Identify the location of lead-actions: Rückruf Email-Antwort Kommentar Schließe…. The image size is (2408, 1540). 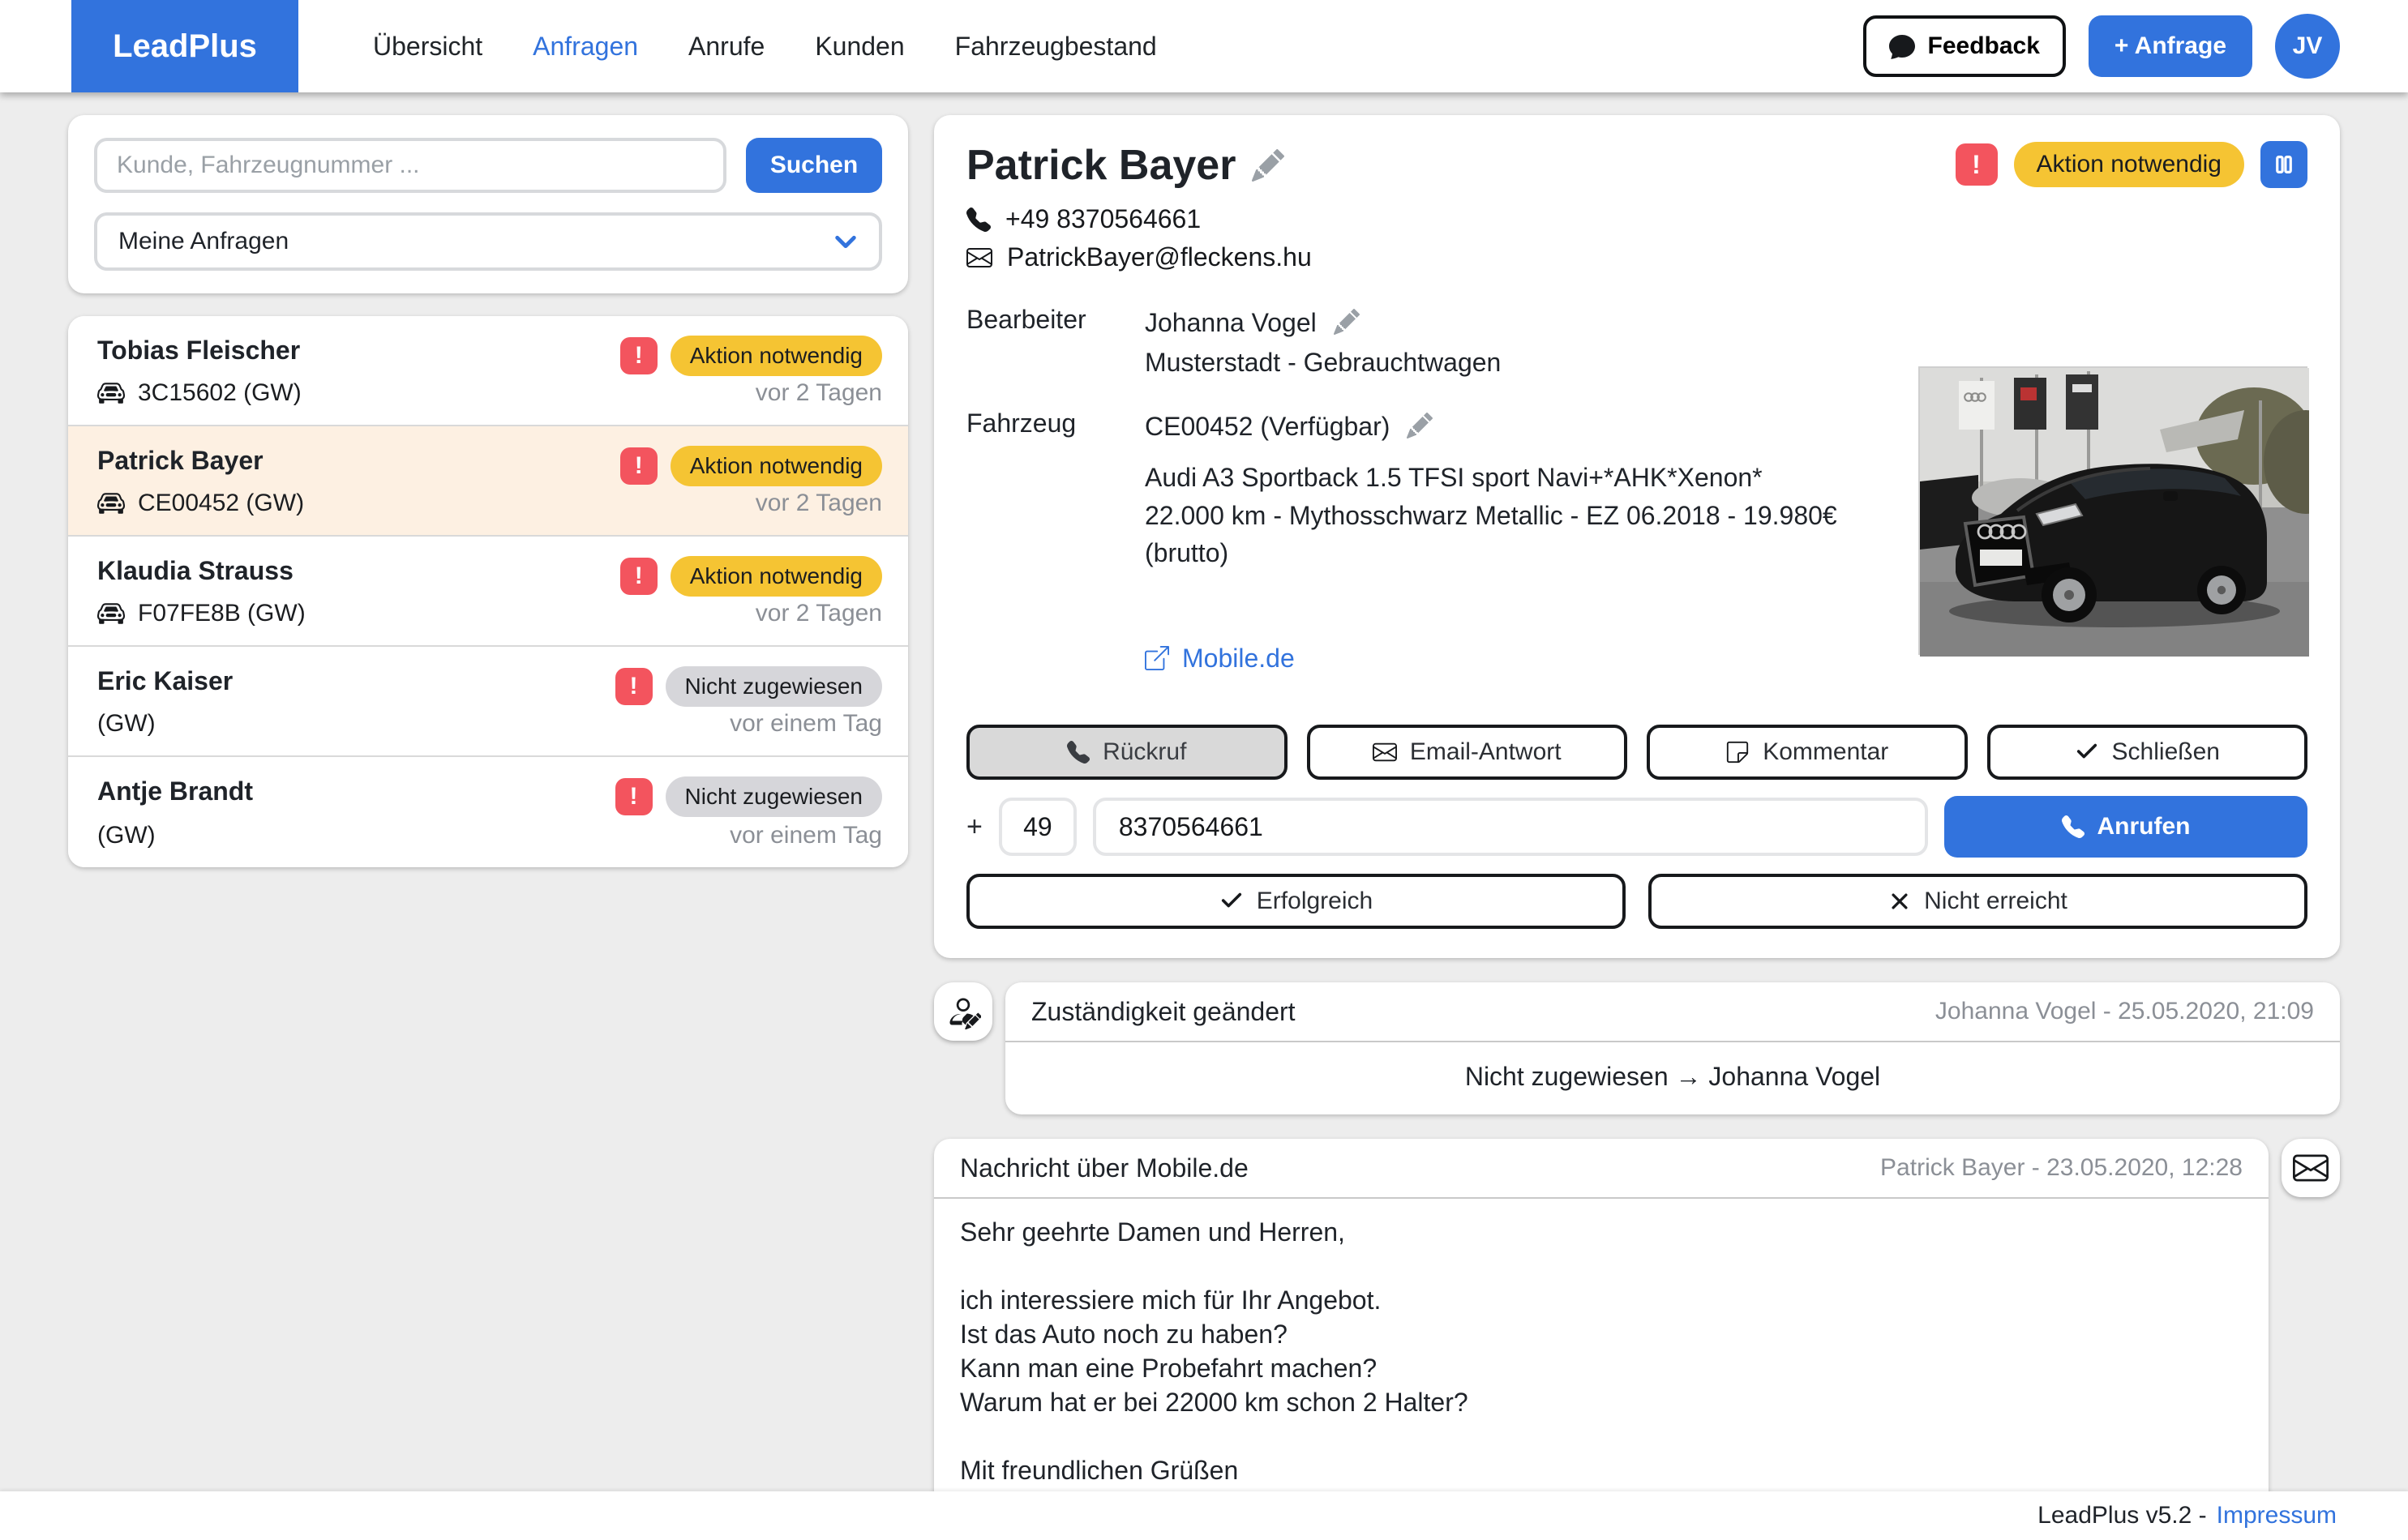
(1636, 827).